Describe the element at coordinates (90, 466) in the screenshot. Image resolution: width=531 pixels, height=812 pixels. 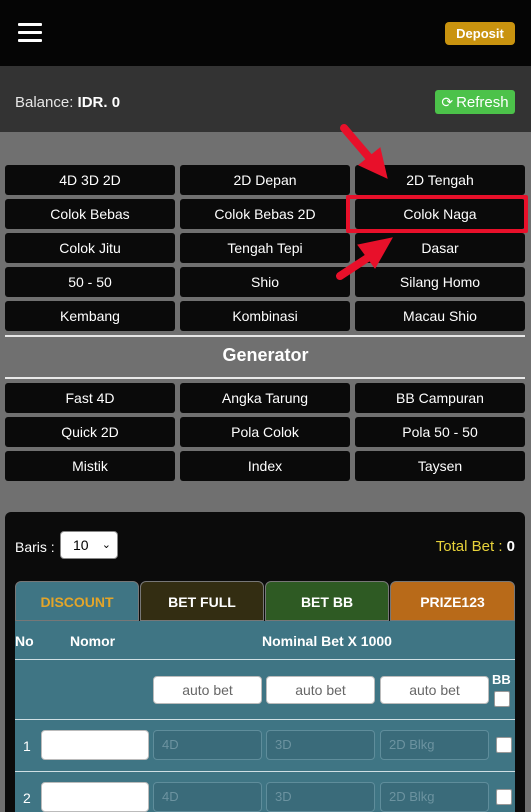
I see `generator-mistik-button: Mistik` at that location.